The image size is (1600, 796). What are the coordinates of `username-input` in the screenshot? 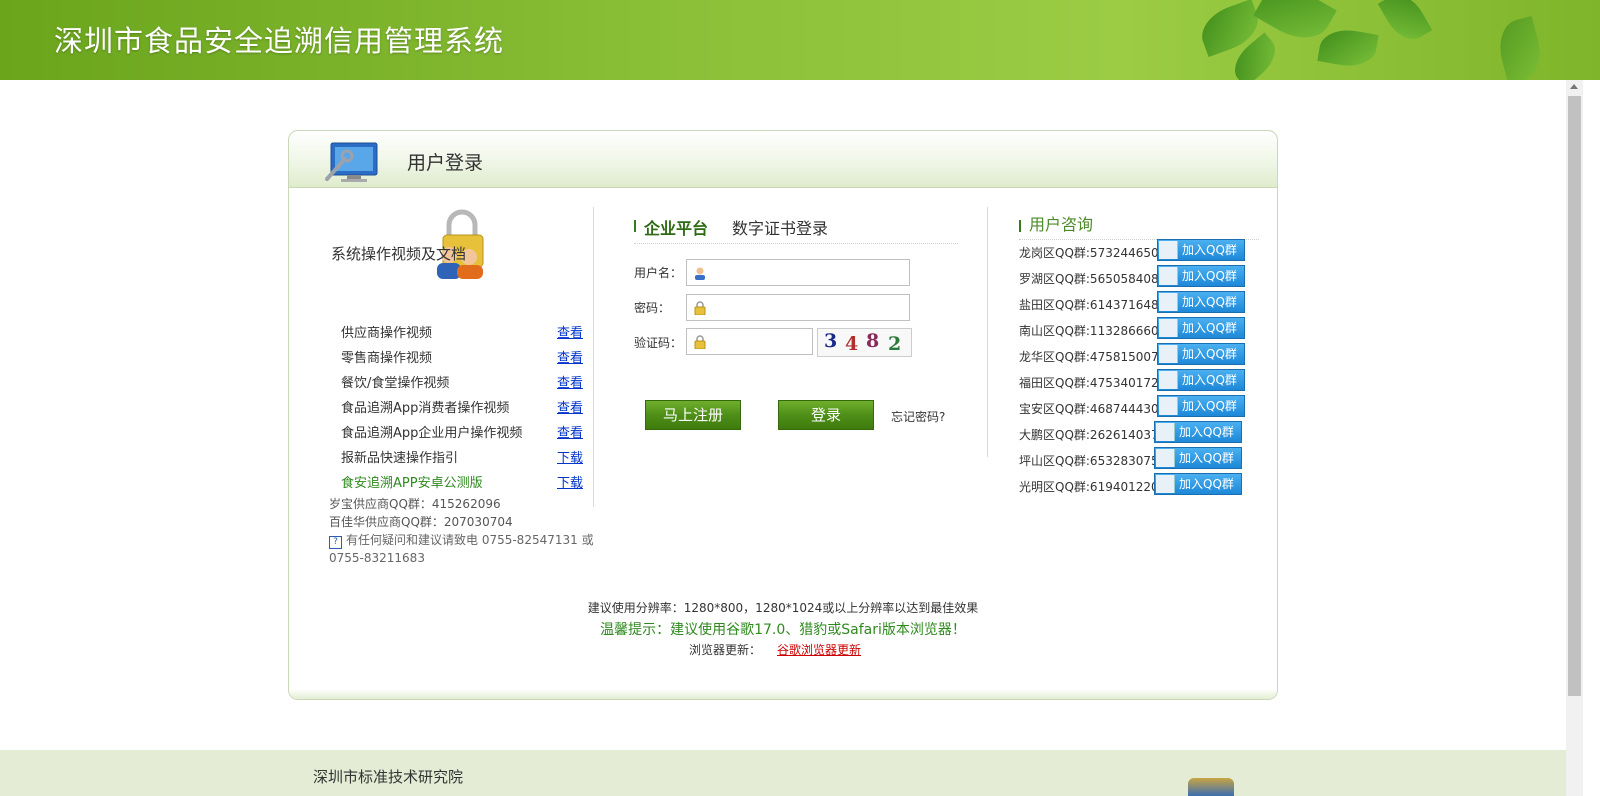 It's located at (798, 272).